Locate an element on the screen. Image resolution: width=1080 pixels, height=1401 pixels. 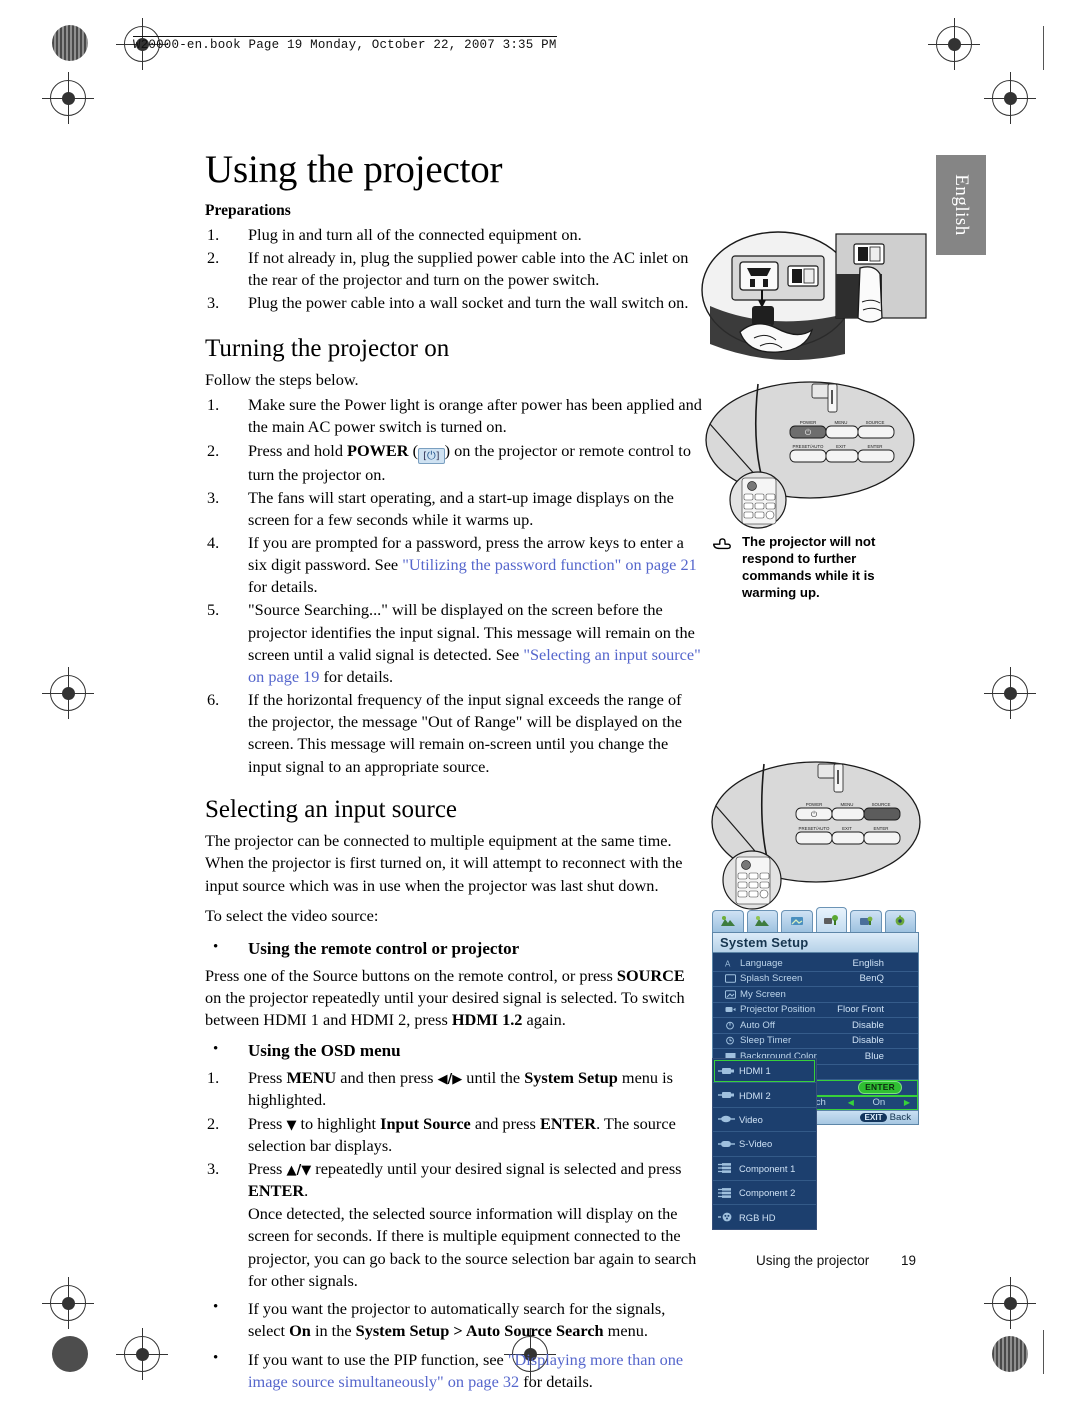
corner-registration-blob-tl is located at coordinates (70, 43).